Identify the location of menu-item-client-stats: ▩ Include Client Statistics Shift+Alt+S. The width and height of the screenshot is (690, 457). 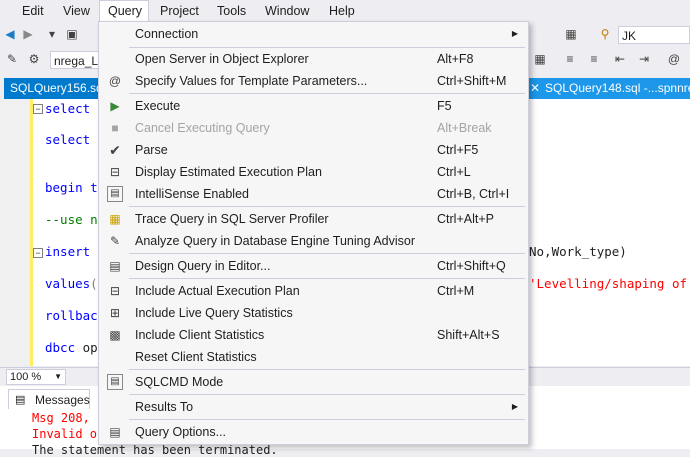
(313, 335).